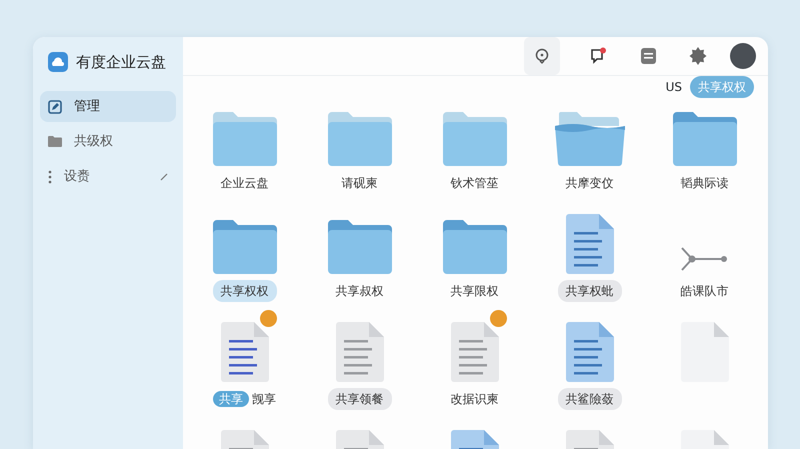  What do you see at coordinates (58, 62) in the screenshot?
I see `cloud-logo-icon` at bounding box center [58, 62].